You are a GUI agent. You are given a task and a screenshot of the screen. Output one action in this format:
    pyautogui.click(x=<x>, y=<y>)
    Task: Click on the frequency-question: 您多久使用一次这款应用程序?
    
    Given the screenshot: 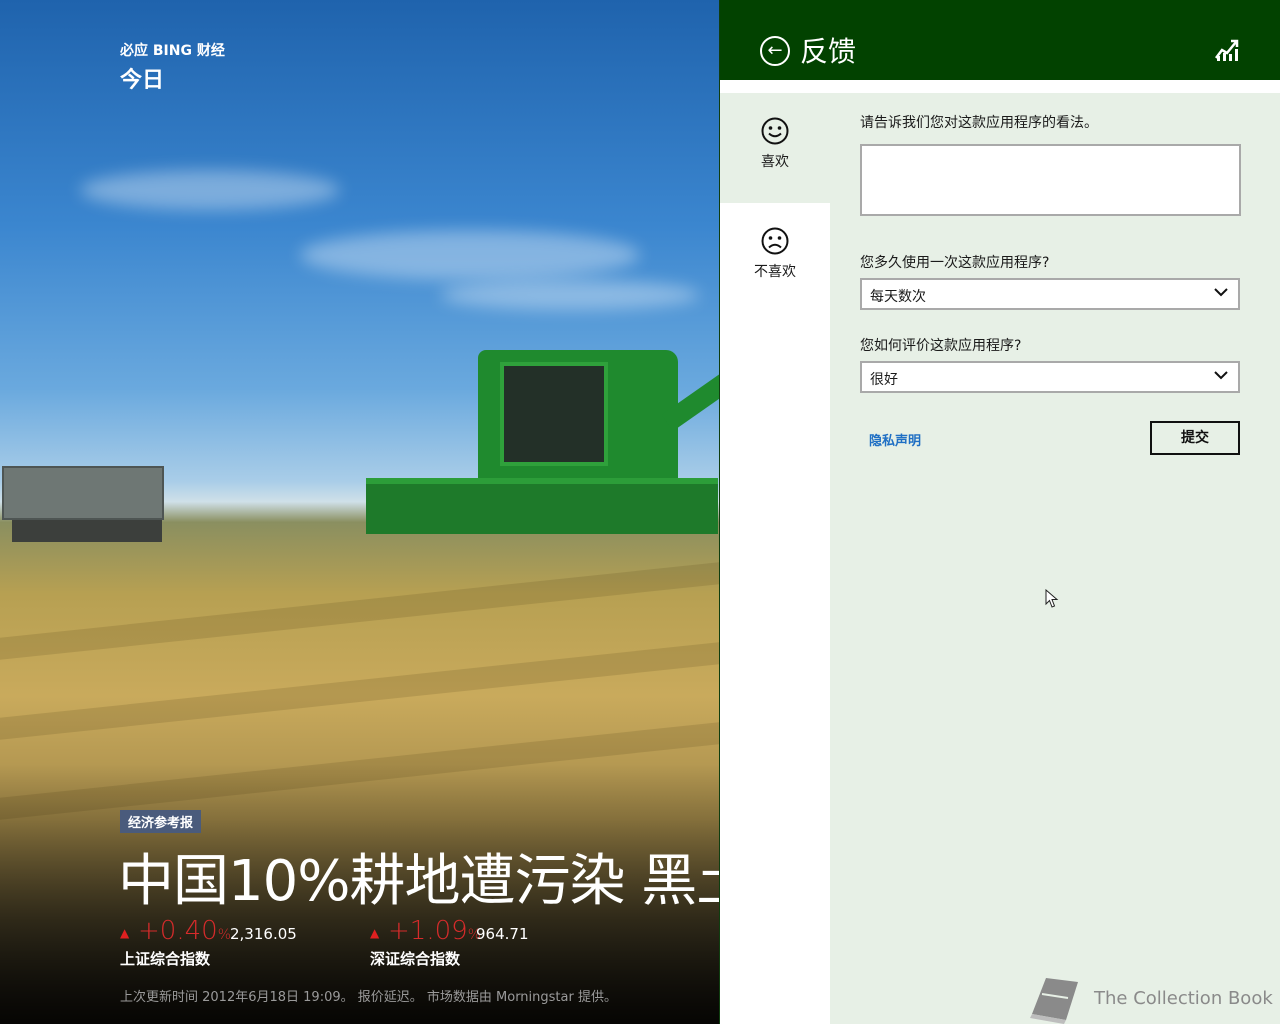 What is the action you would take?
    pyautogui.click(x=955, y=263)
    